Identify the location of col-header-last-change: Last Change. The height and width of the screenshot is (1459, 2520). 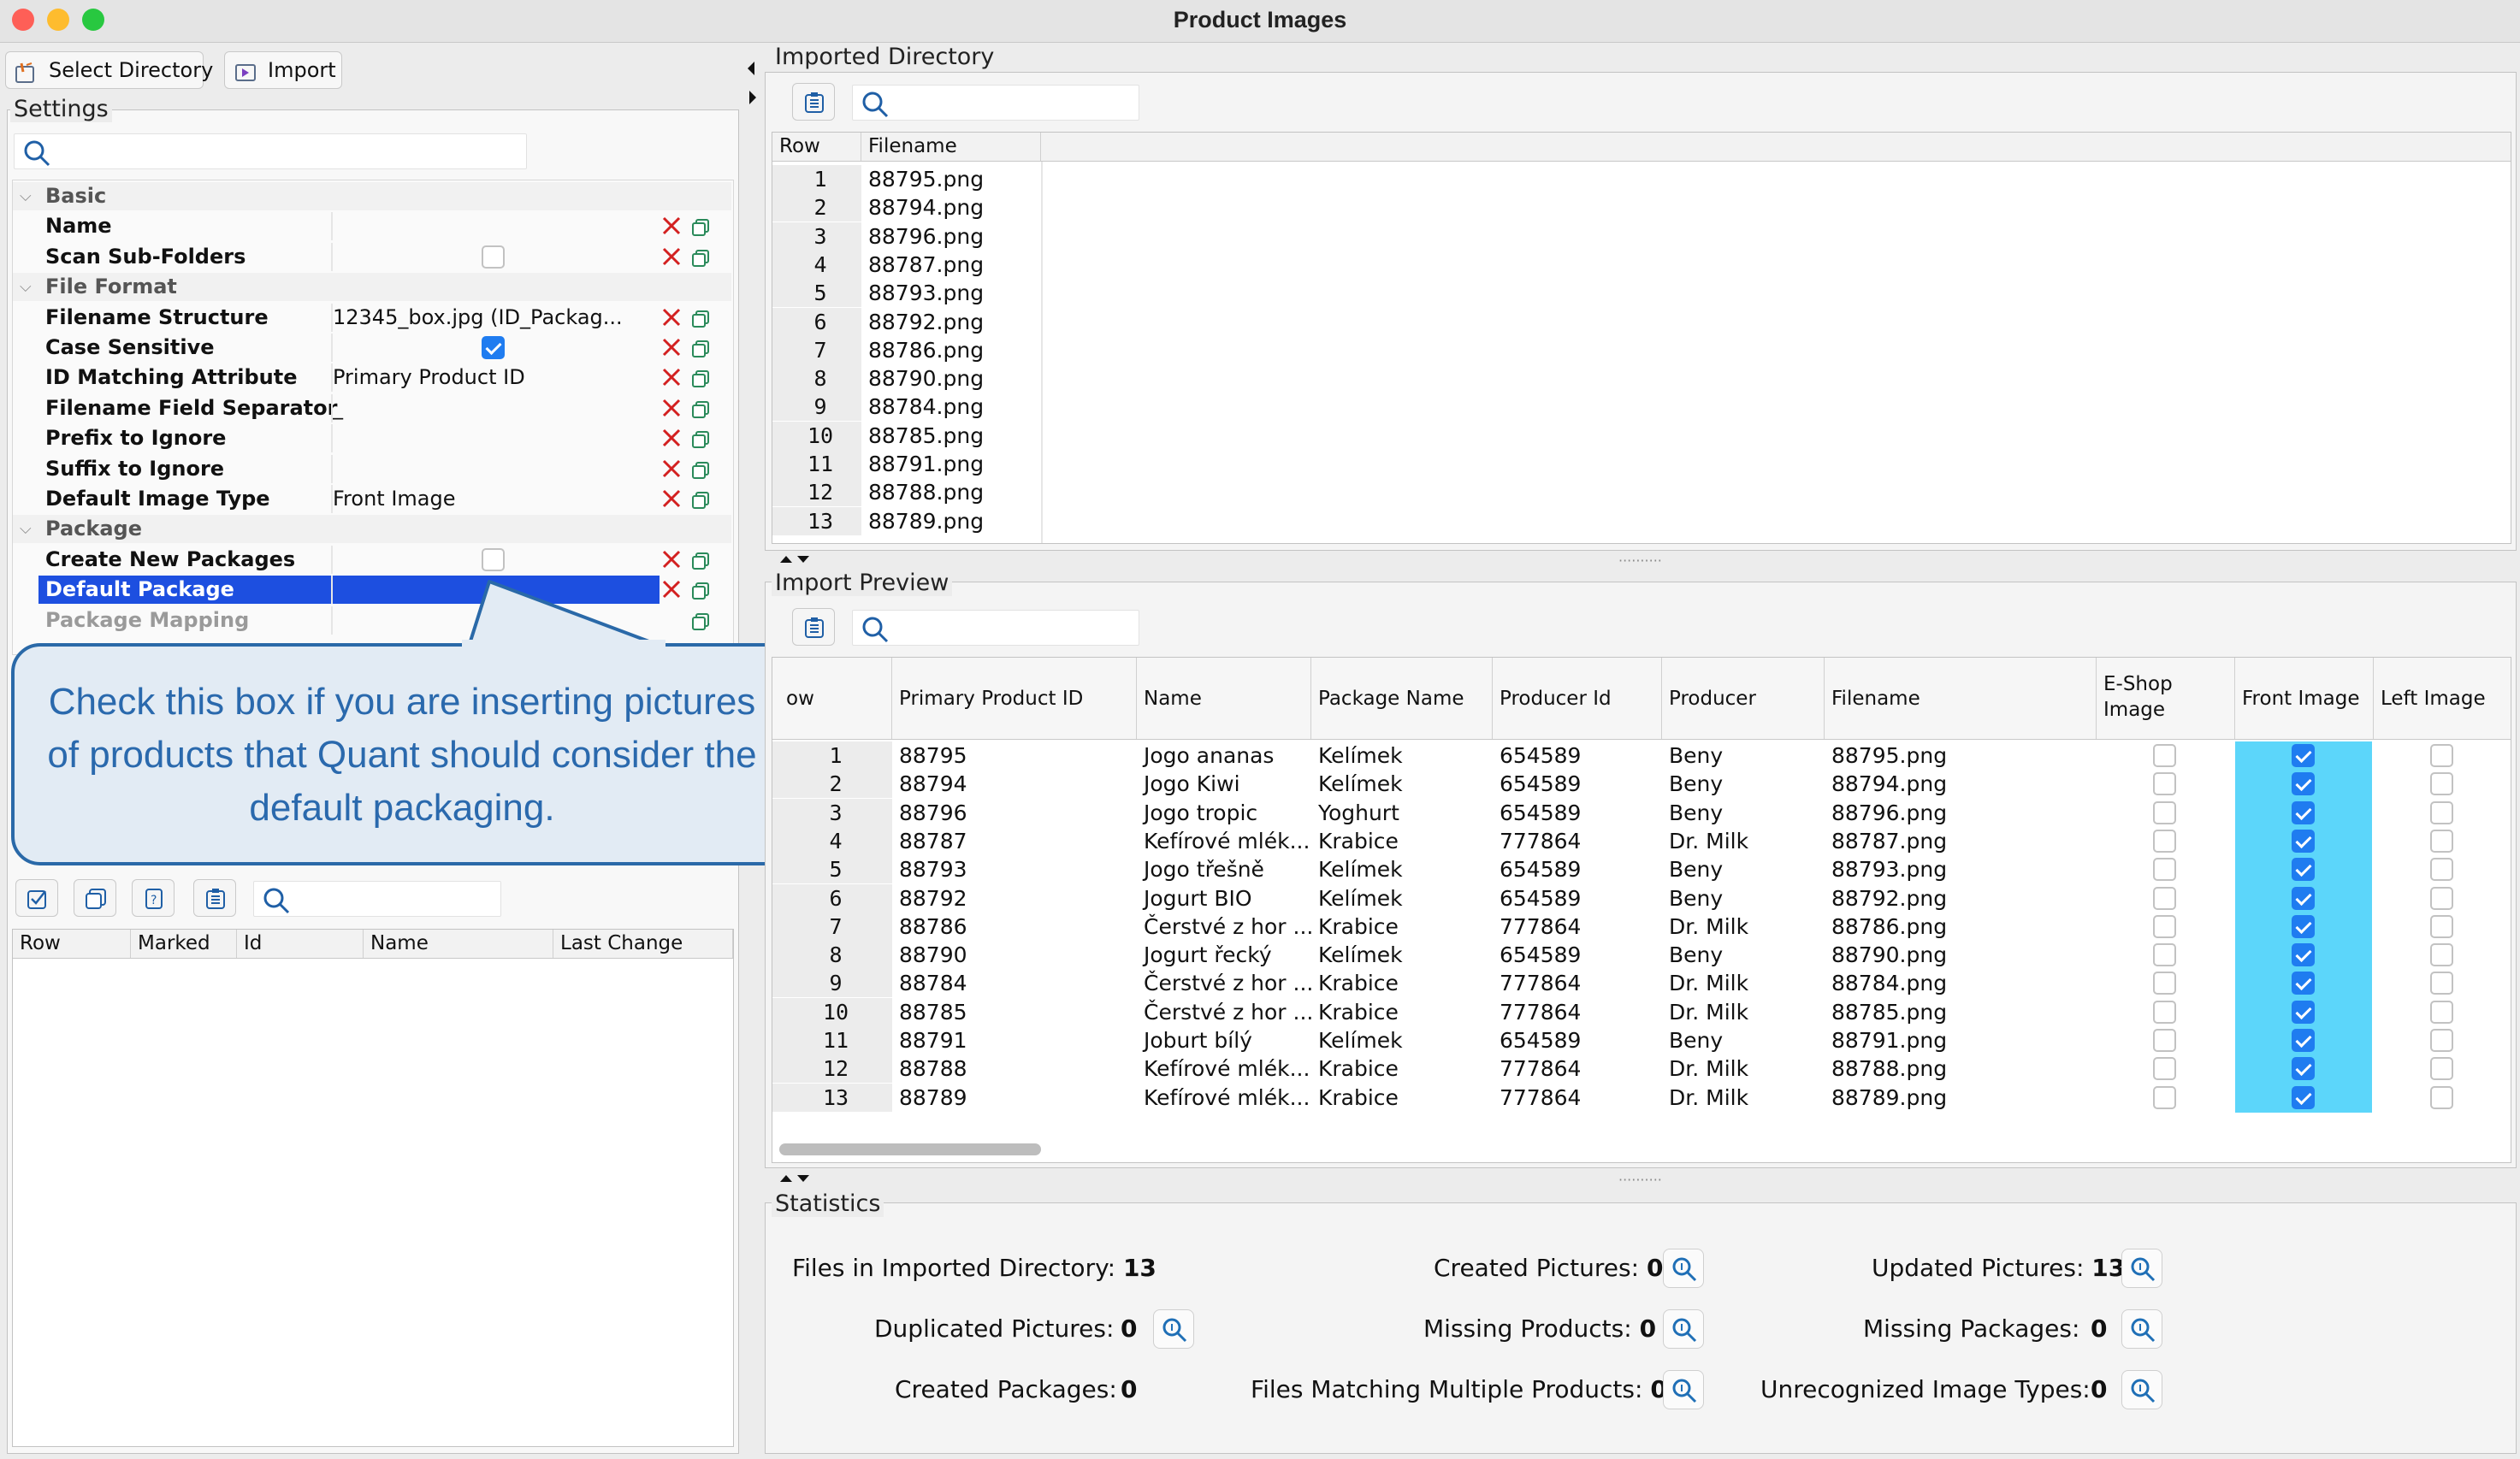
(643, 944).